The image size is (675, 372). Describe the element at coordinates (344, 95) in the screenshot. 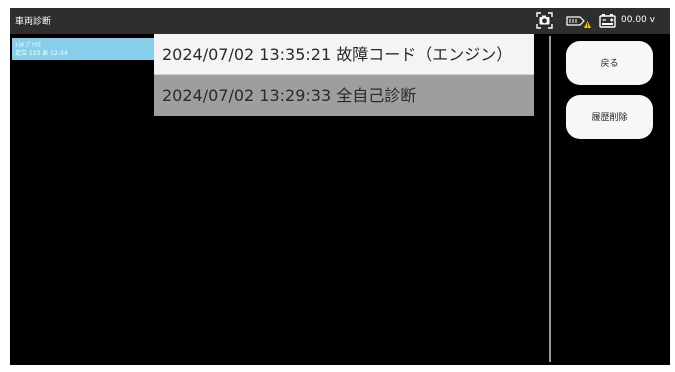

I see `history-item: 2024/07/02 13:29:33 全自己診断` at that location.